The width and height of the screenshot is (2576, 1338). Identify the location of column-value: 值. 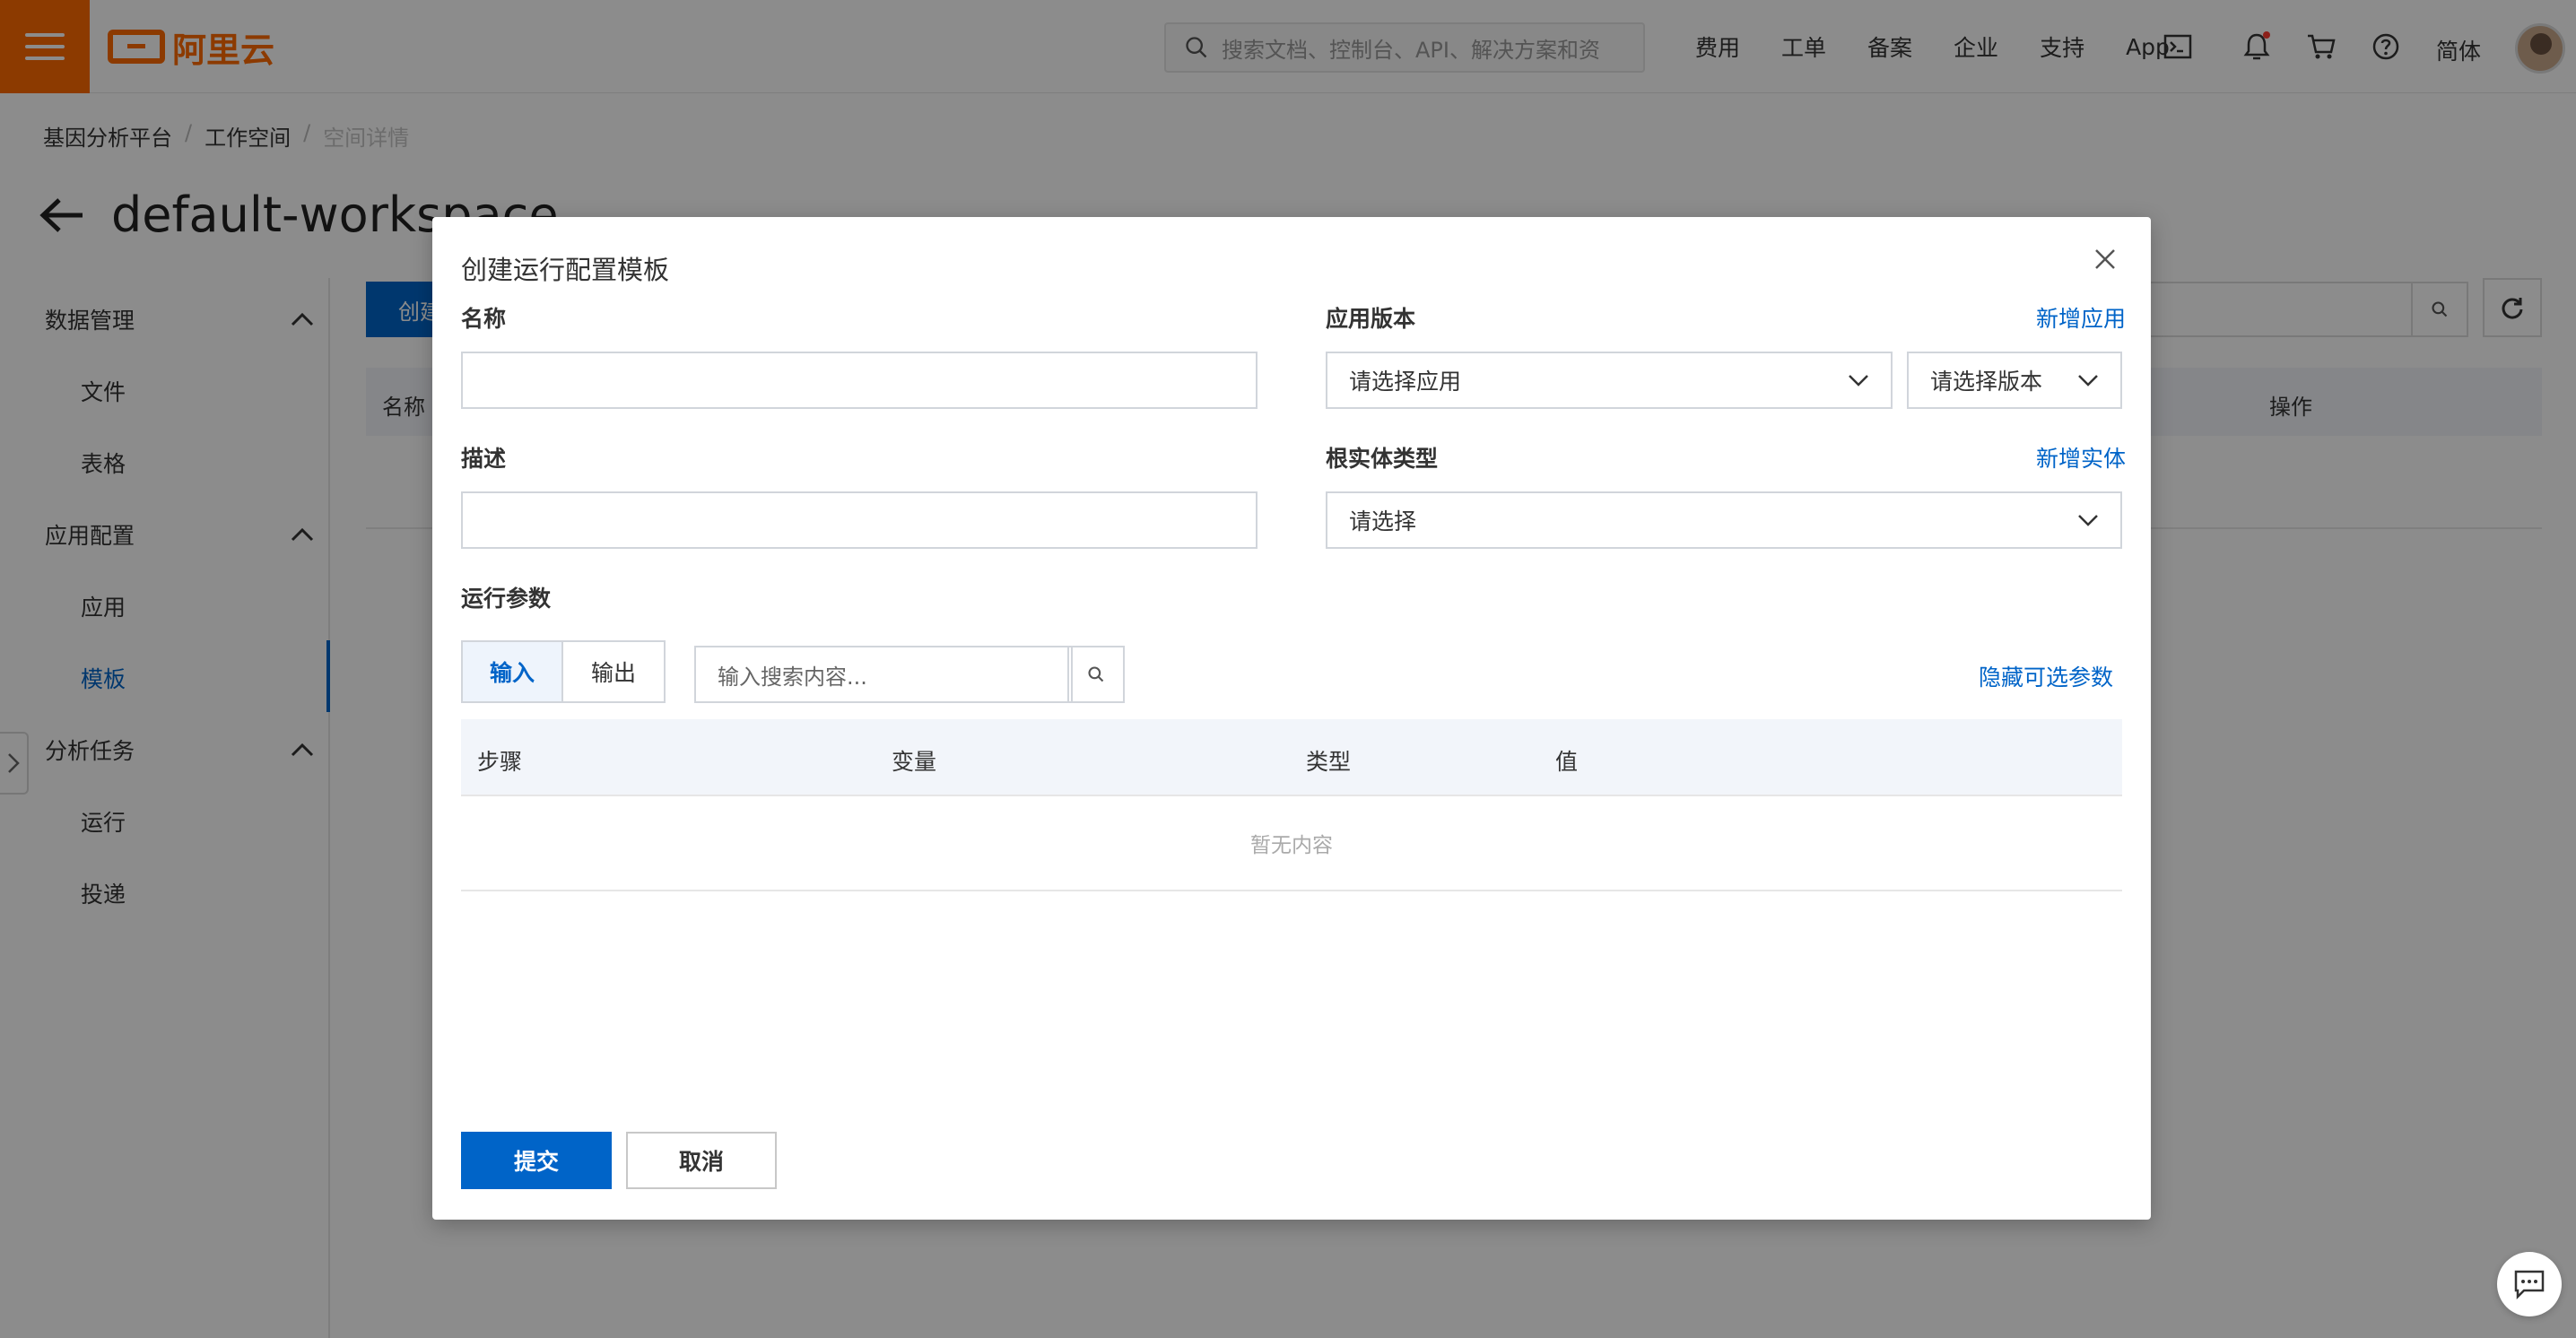
(1567, 762).